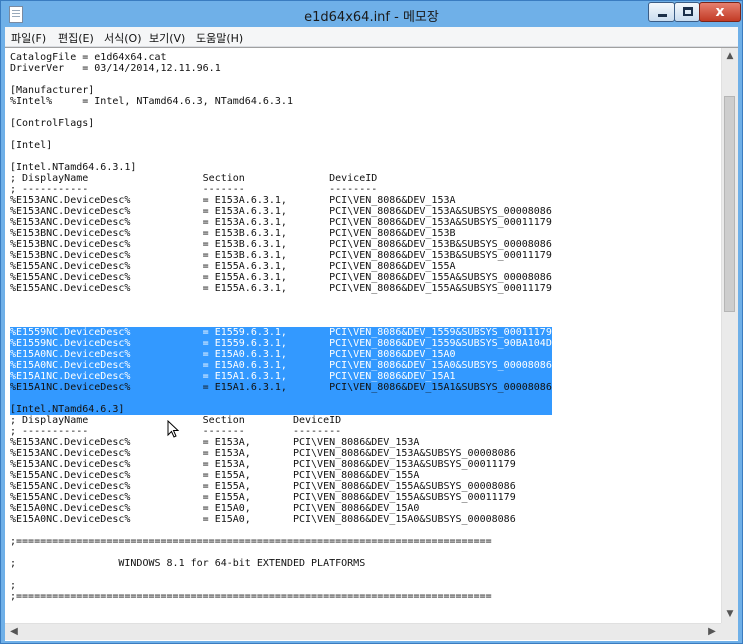  What do you see at coordinates (662, 15) in the screenshot?
I see `minimize-icon` at bounding box center [662, 15].